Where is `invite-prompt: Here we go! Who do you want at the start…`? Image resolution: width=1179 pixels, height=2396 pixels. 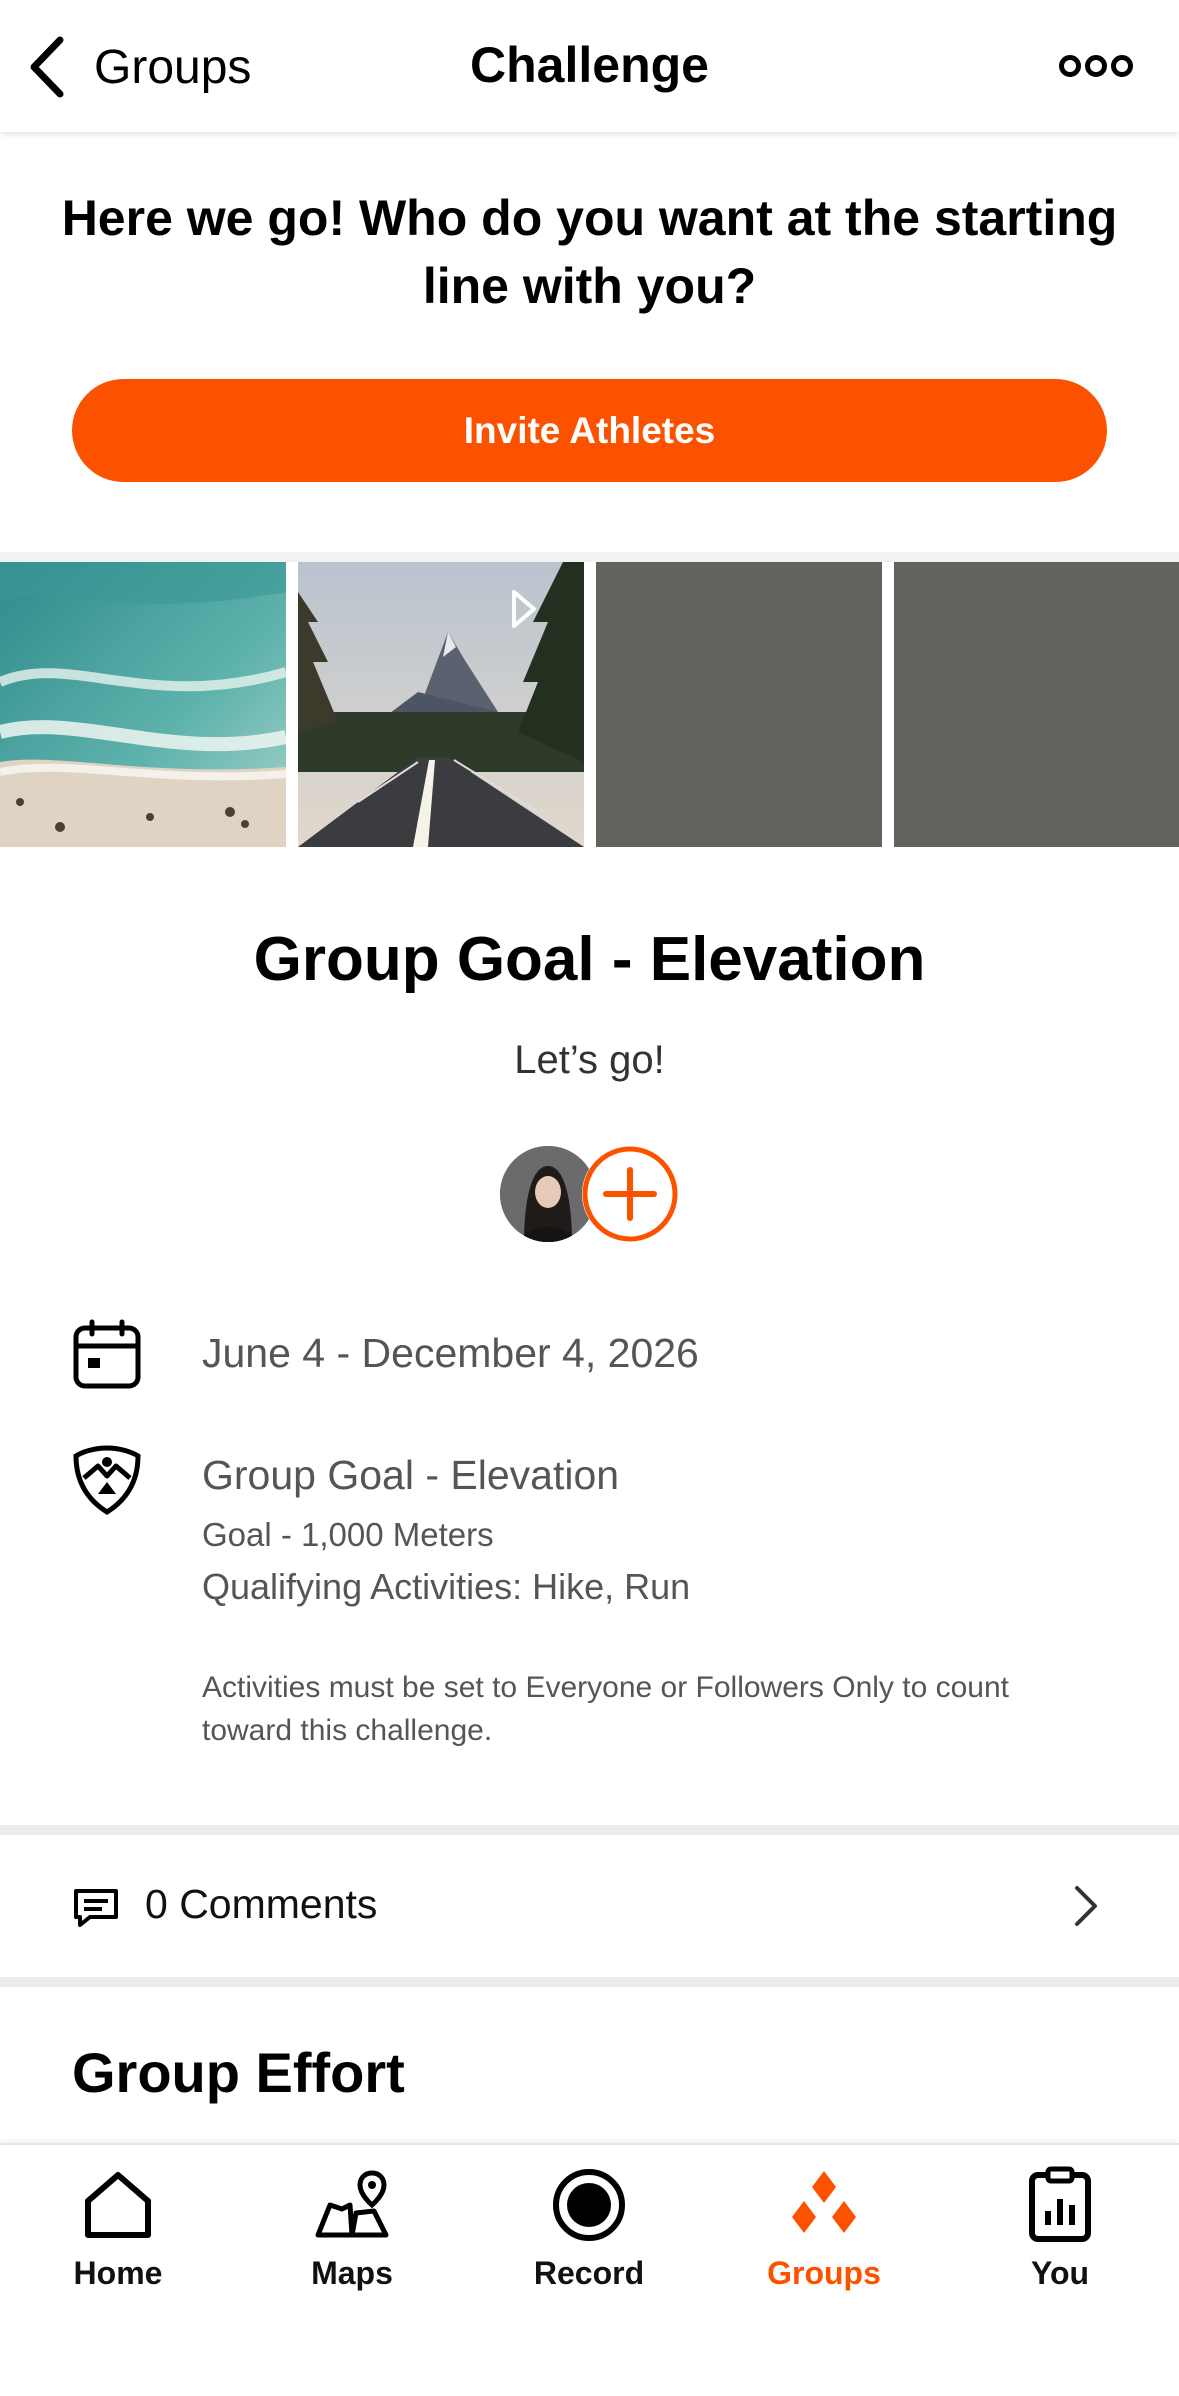
invite-prompt: Here we go! Who do you want at the start… is located at coordinates (589, 252).